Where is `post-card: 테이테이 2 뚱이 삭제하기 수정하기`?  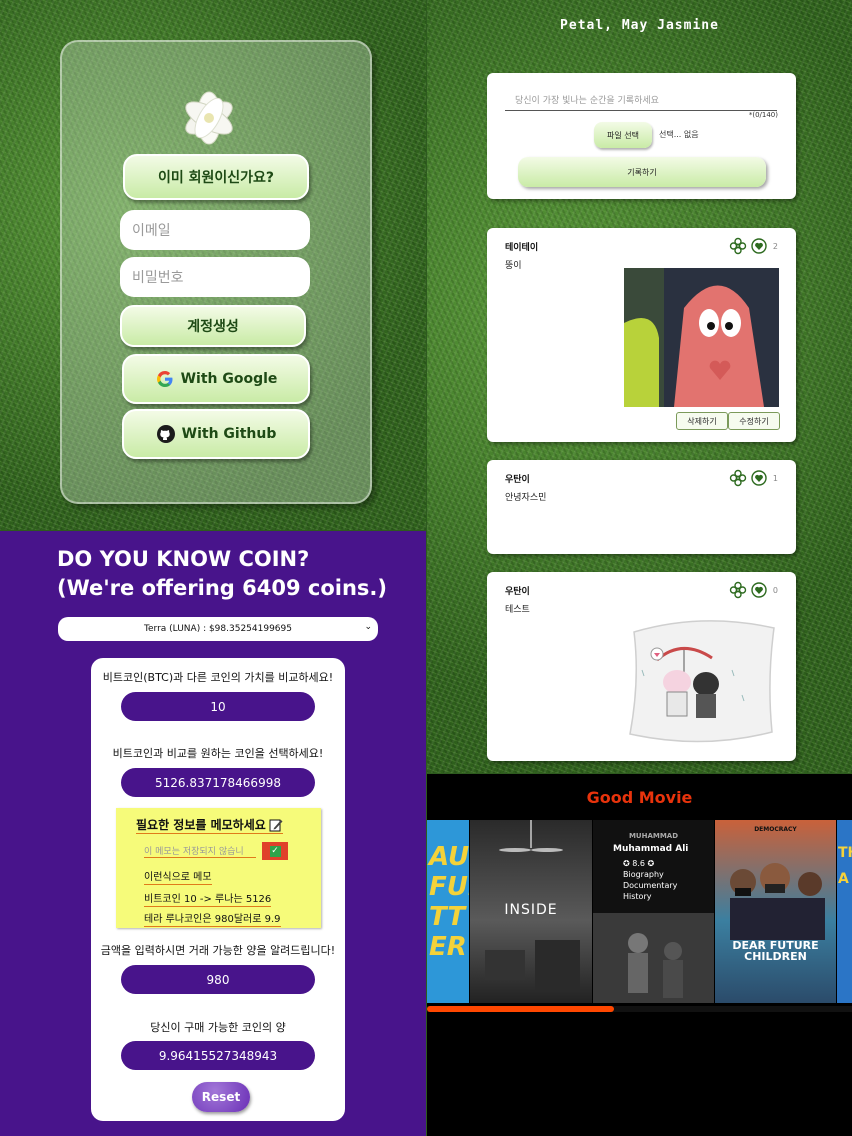 post-card: 테이테이 2 뚱이 삭제하기 수정하기 is located at coordinates (641, 335).